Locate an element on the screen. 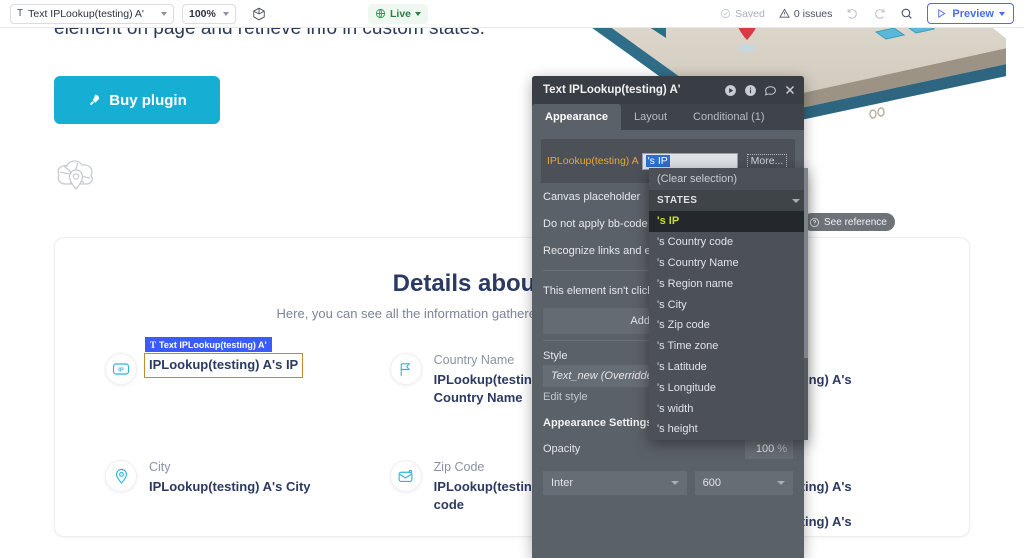 Image resolution: width=1024 pixels, height=558 pixels. opacity-row: Opacity 100 % is located at coordinates (668, 449).